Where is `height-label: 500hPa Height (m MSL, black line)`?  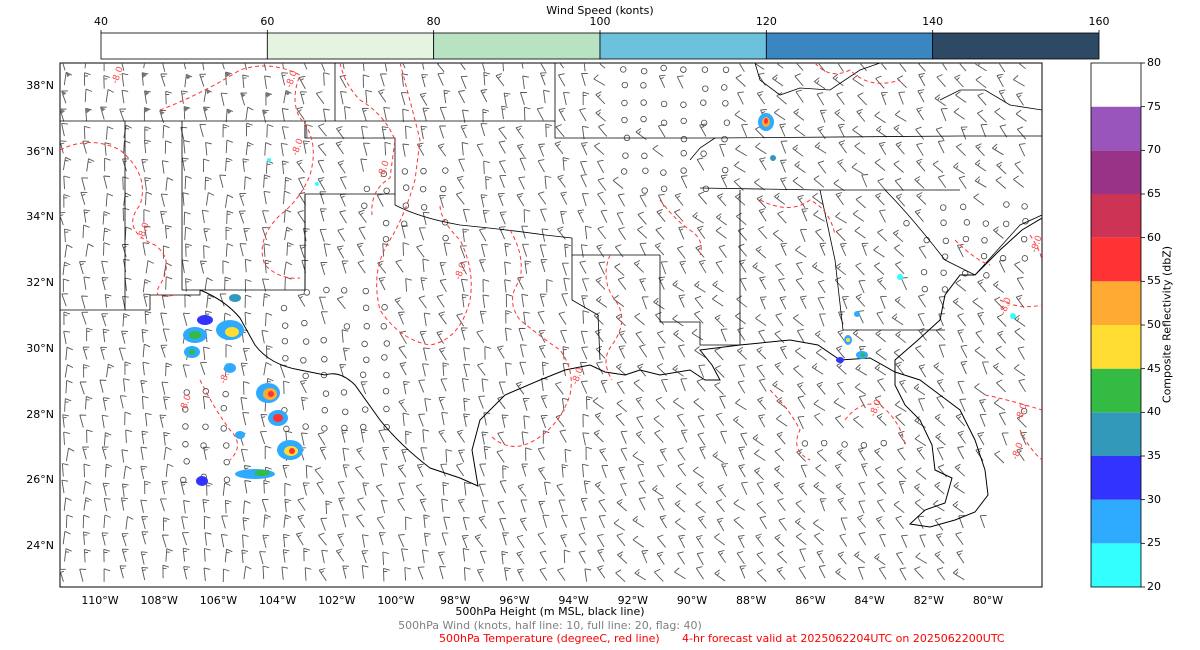 height-label: 500hPa Height (m MSL, black line) is located at coordinates (550, 611).